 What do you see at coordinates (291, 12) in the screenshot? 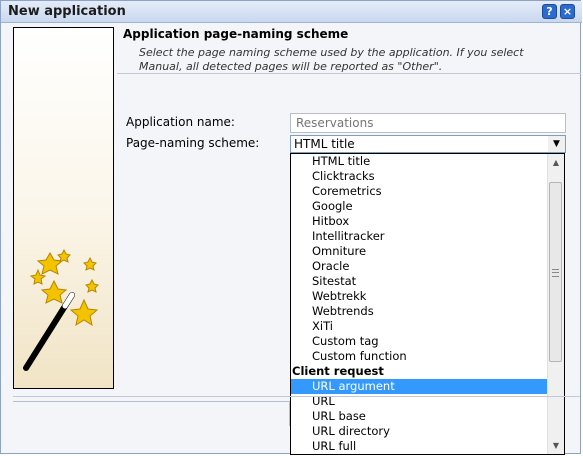
I see `title-bar: New application ? ×` at bounding box center [291, 12].